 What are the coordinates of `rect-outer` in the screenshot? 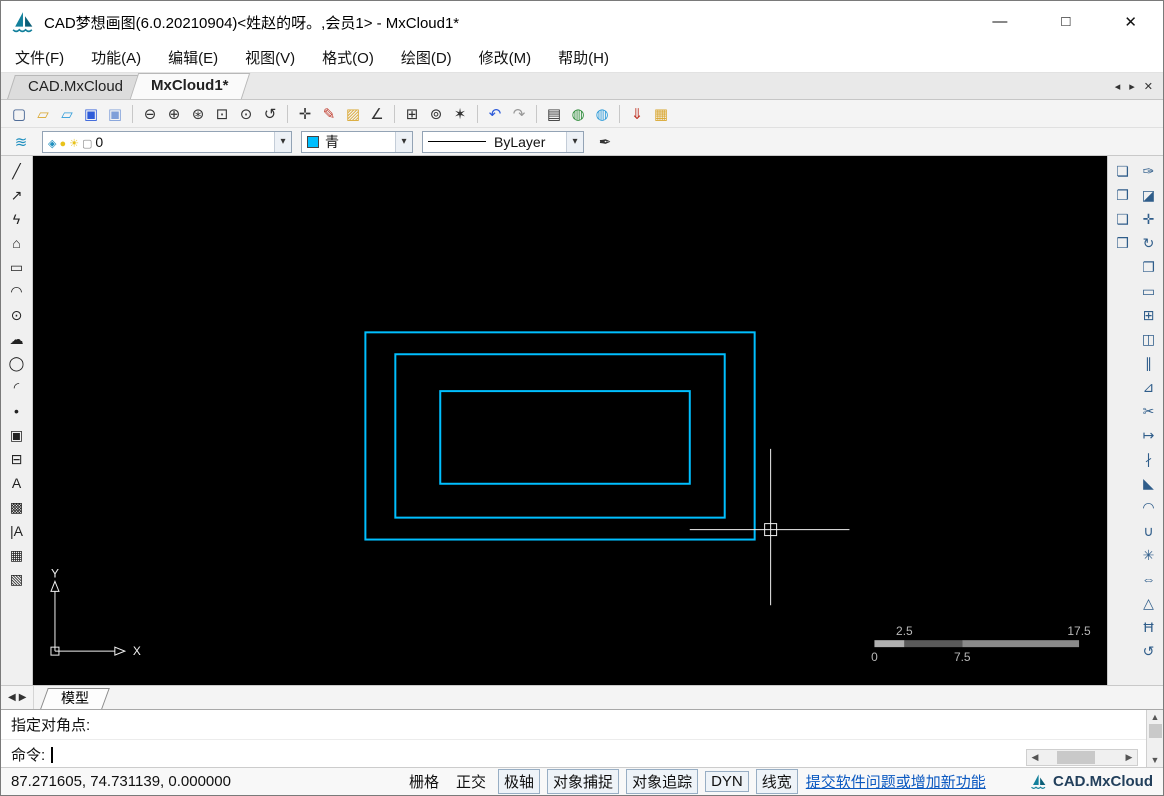 It's located at (560, 436).